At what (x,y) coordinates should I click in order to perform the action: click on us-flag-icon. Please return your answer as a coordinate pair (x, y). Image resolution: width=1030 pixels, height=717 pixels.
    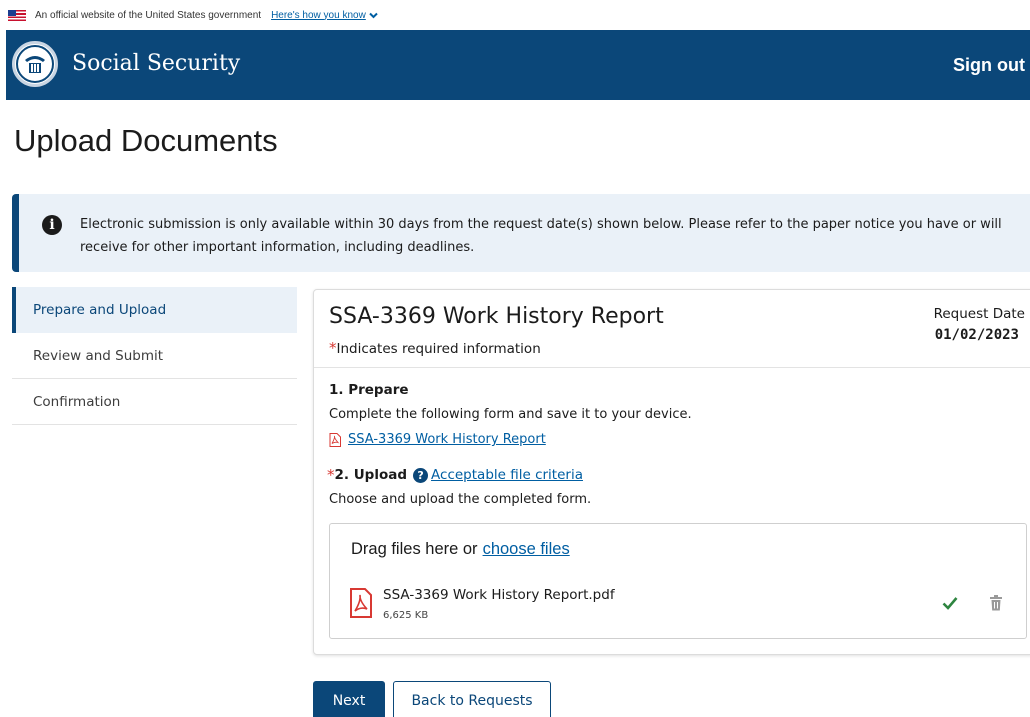
    Looking at the image, I should click on (17, 15).